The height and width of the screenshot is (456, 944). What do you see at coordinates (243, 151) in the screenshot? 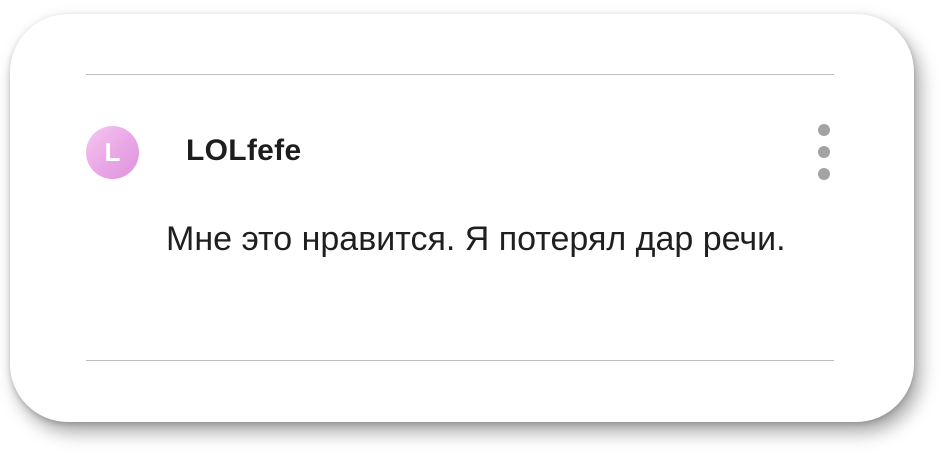
I see `comment-author: LOLfefe` at bounding box center [243, 151].